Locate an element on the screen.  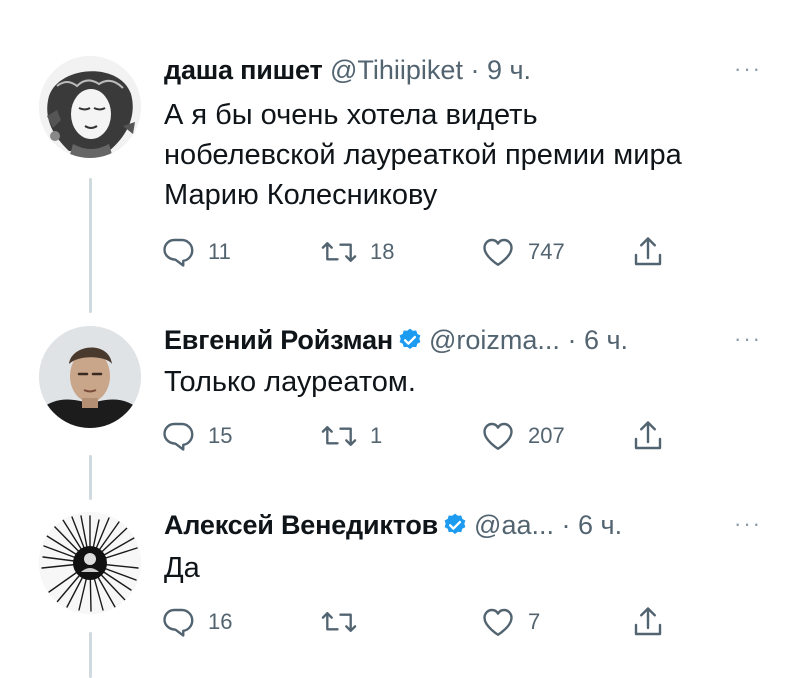
retweet-count: 1 is located at coordinates (376, 435).